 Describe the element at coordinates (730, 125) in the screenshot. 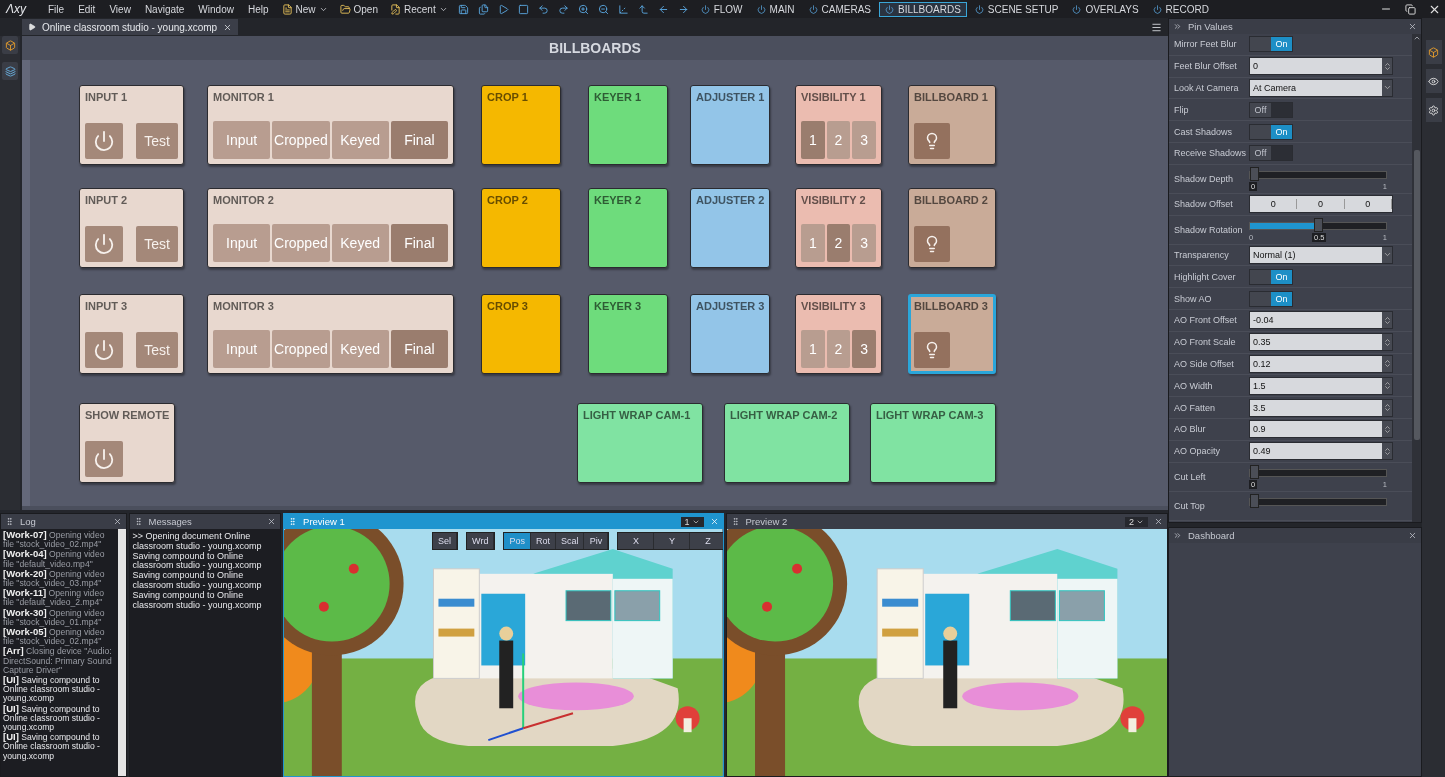

I see `control-tile: ADJUSTER 1` at that location.